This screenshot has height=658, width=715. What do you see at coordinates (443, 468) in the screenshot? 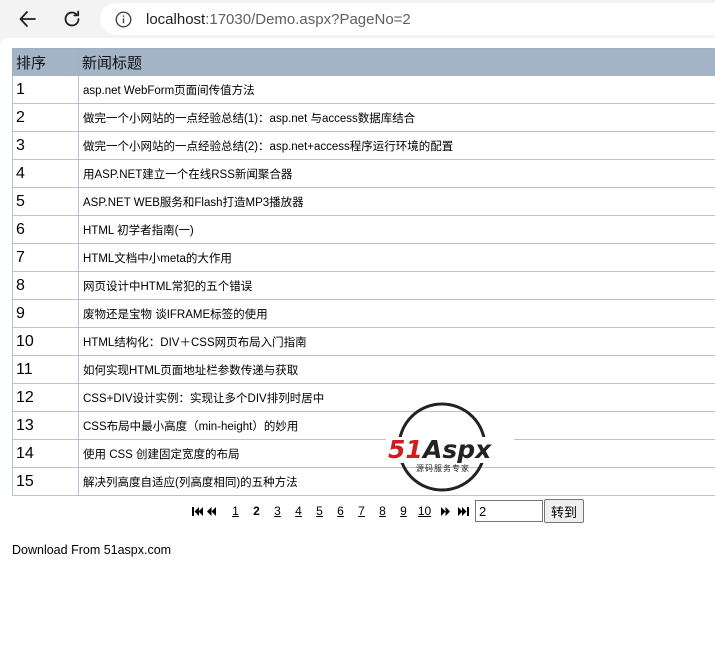
I see `watermark-tagline: 源码服务专家` at bounding box center [443, 468].